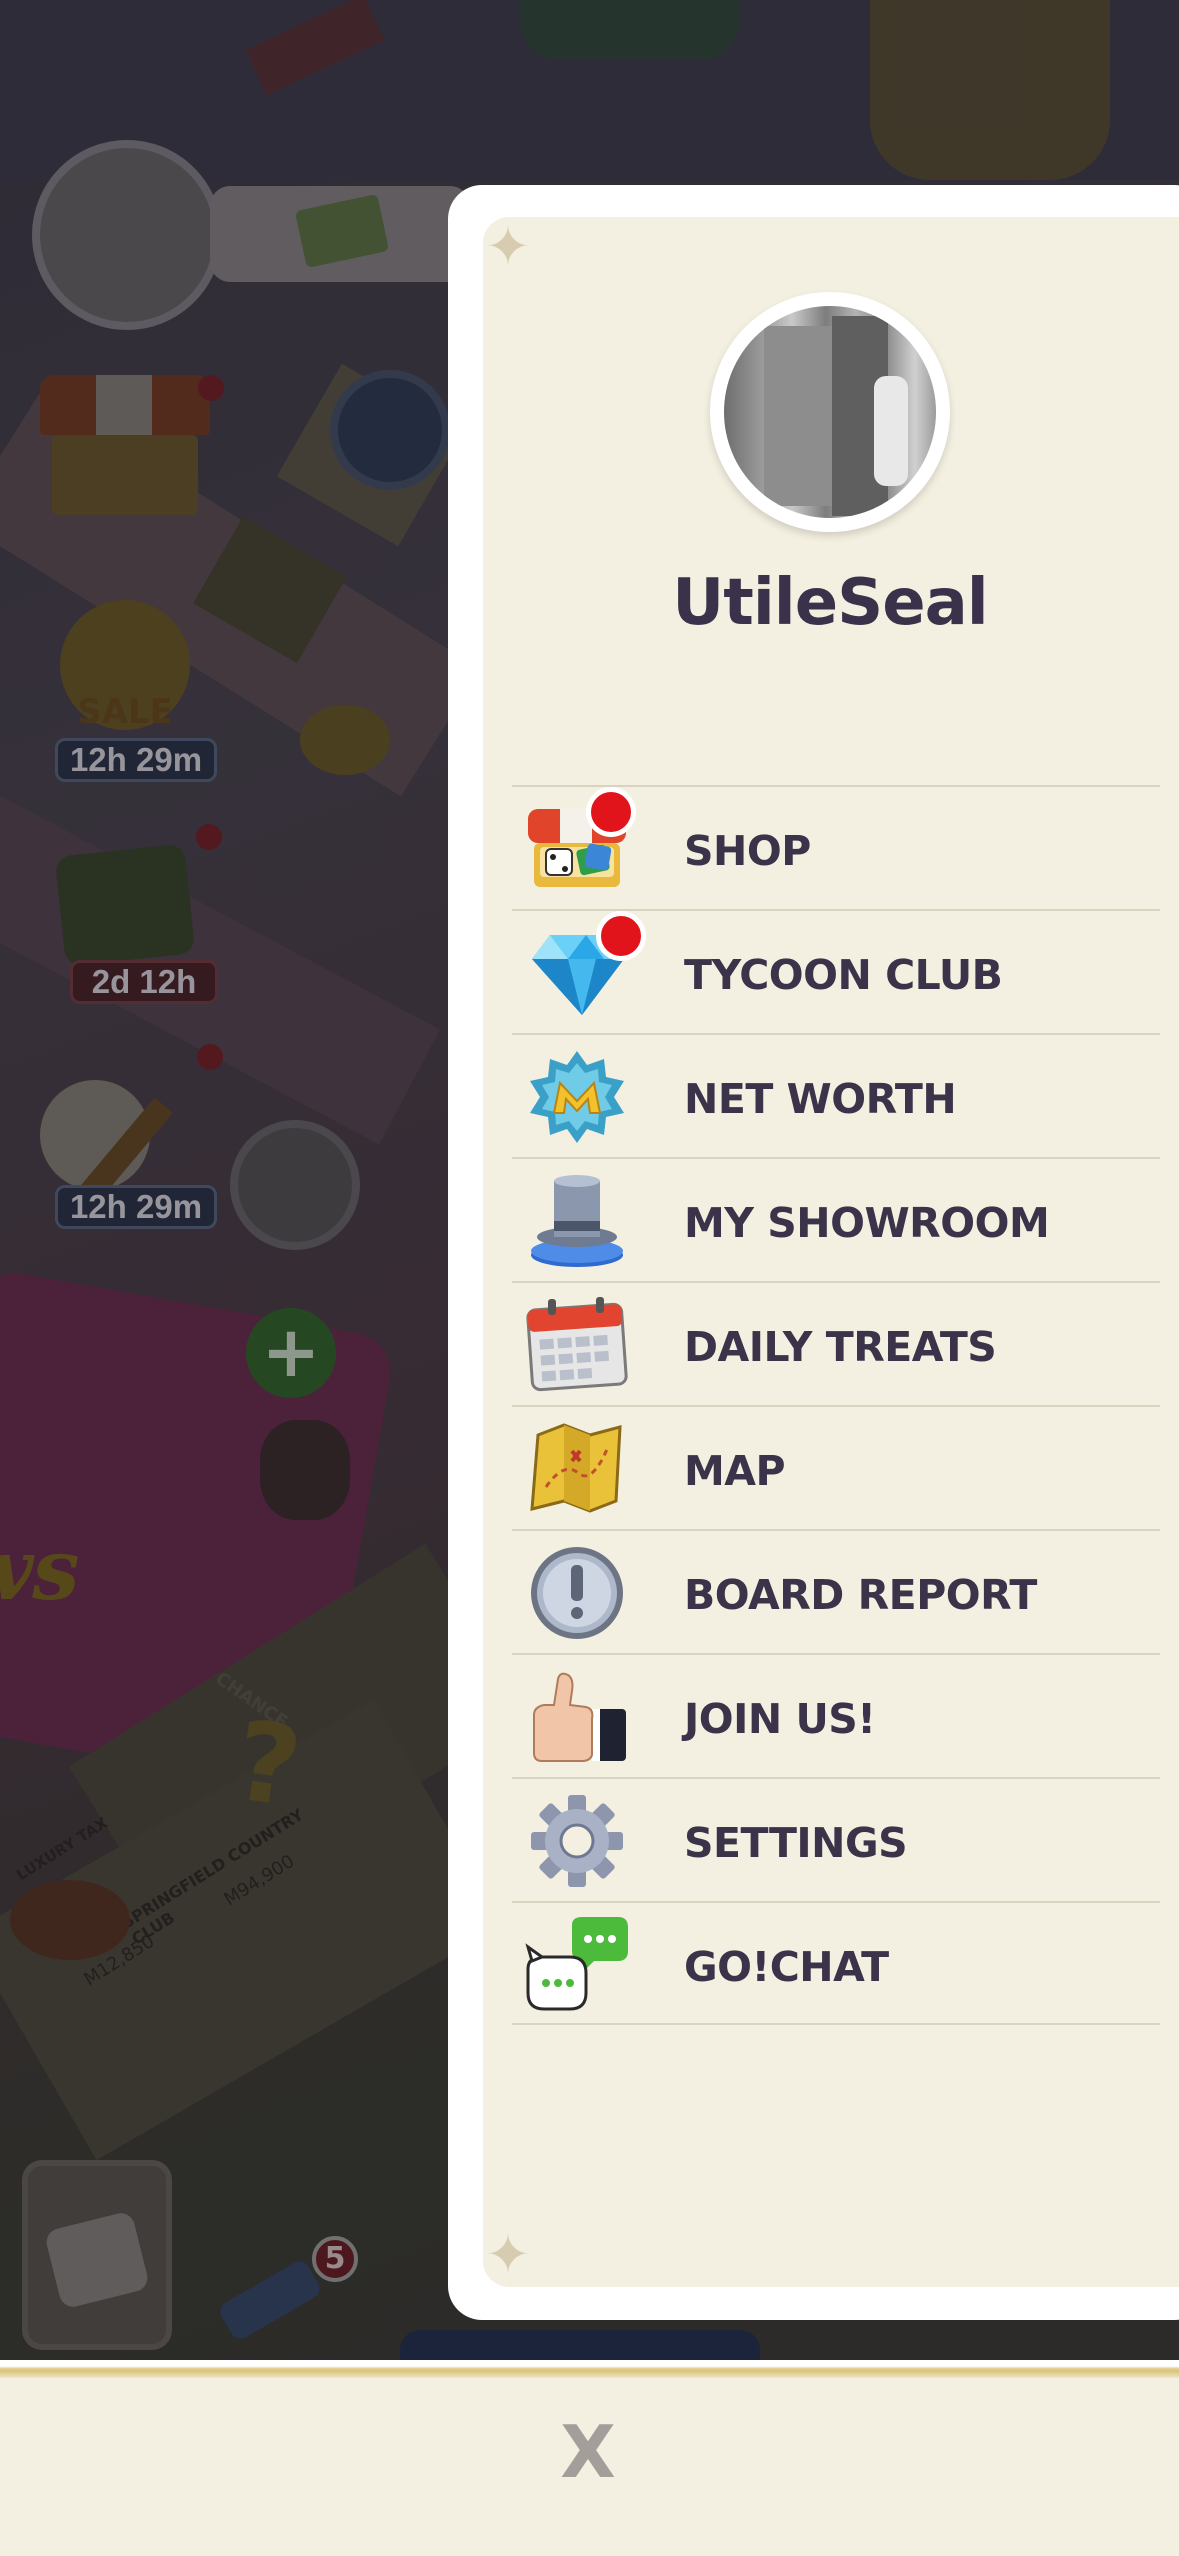 This screenshot has width=1179, height=2556. I want to click on menu-item-label: TYCOON CLUB, so click(843, 975).